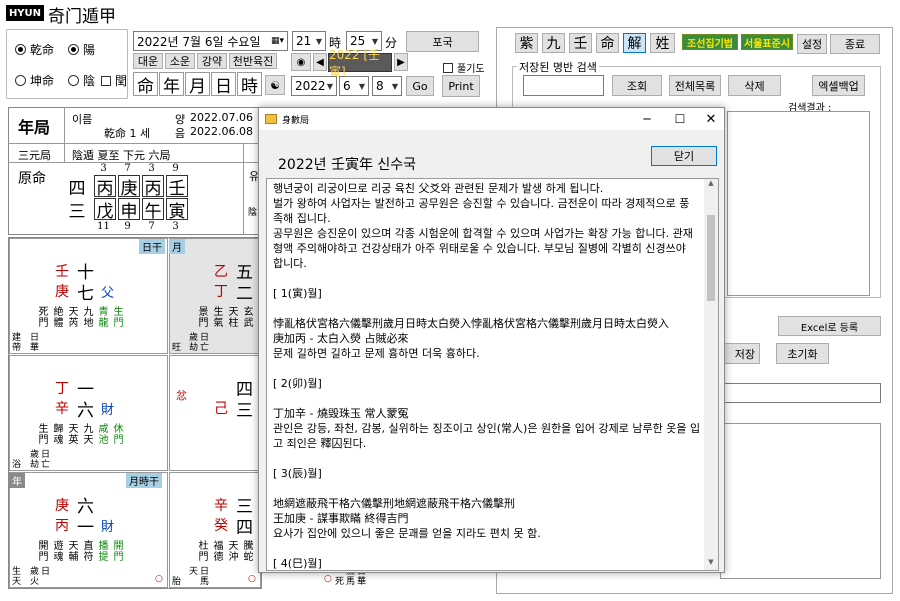 The image size is (900, 601). Describe the element at coordinates (376, 353) in the screenshot. I see `dialog-line: 문제 길하면 길하고 문제 흉하면 더욱 흉하다.` at that location.